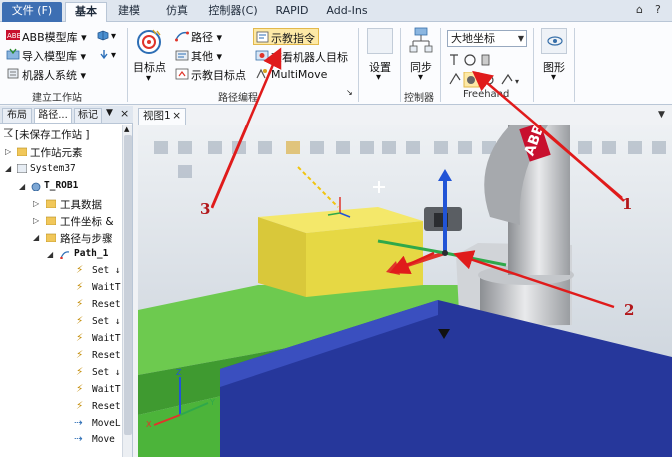 The width and height of the screenshot is (672, 457). I want to click on scrollbar-thumb, so click(128, 285).